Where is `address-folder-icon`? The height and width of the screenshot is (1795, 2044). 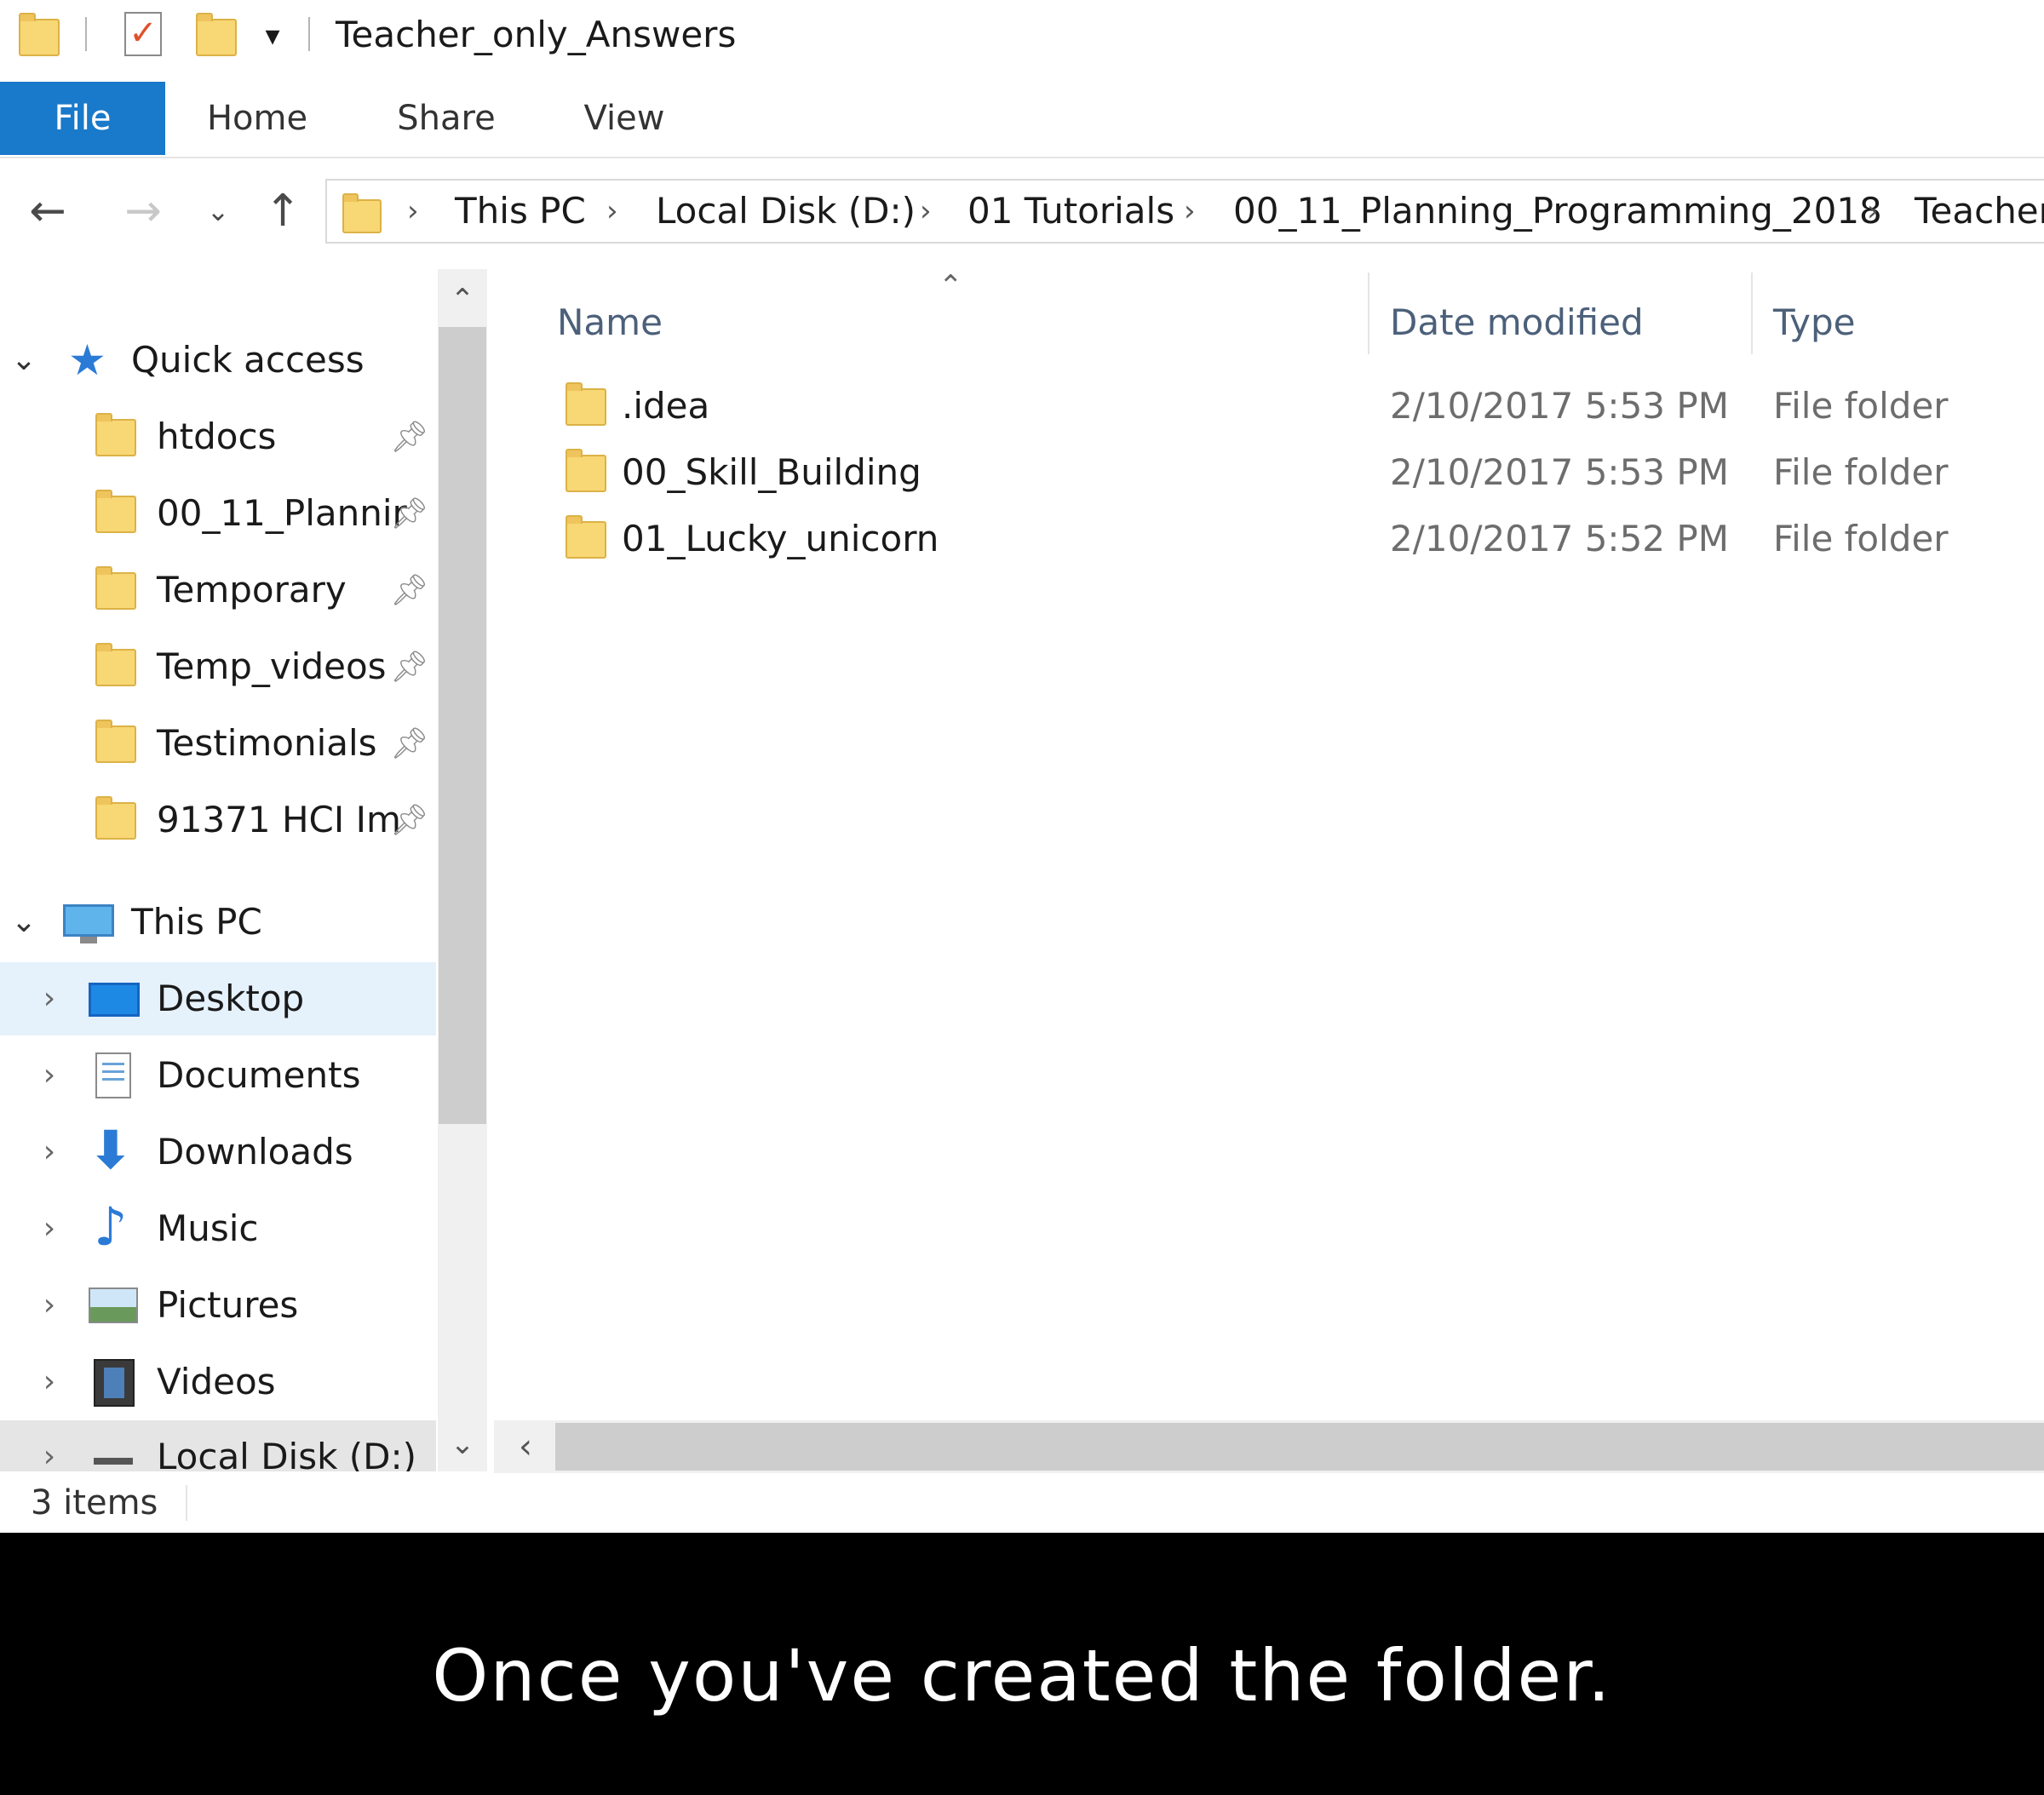 address-folder-icon is located at coordinates (362, 213).